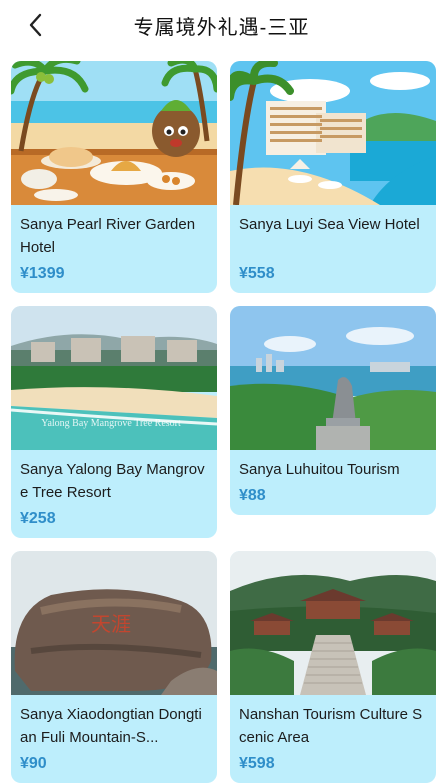 Image resolution: width=443 pixels, height=783 pixels. Describe the element at coordinates (333, 378) in the screenshot. I see `luhuitou-statue-image` at that location.